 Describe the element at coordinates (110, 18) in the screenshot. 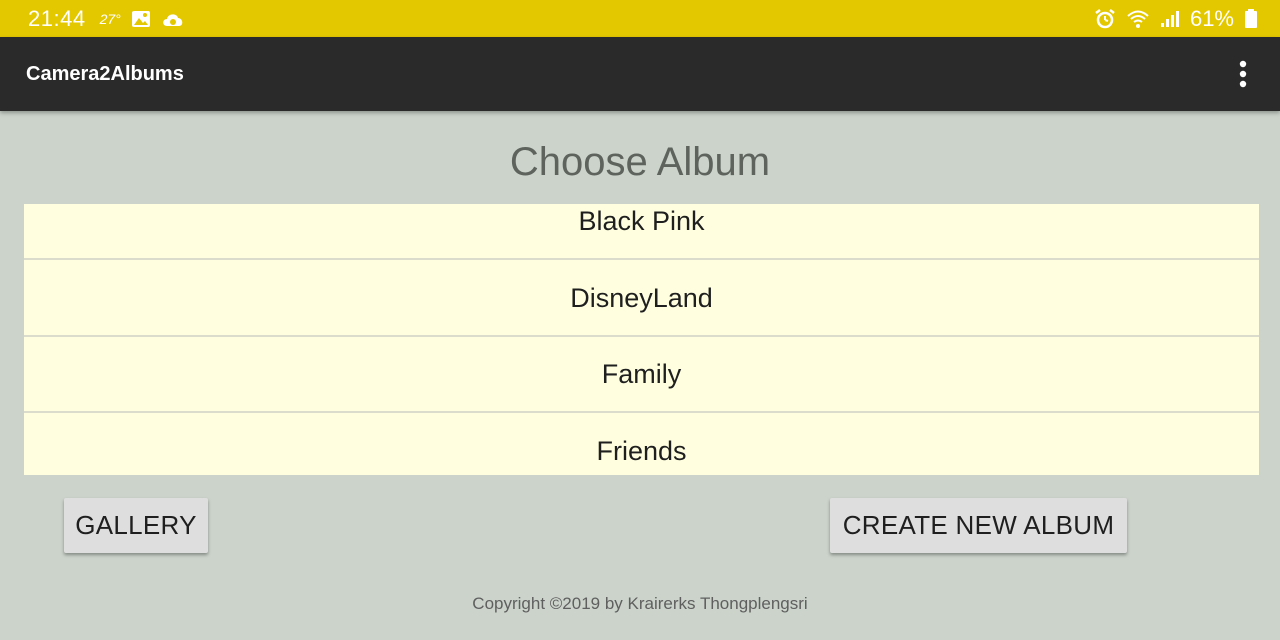

I see `status-temperature: 27°` at that location.